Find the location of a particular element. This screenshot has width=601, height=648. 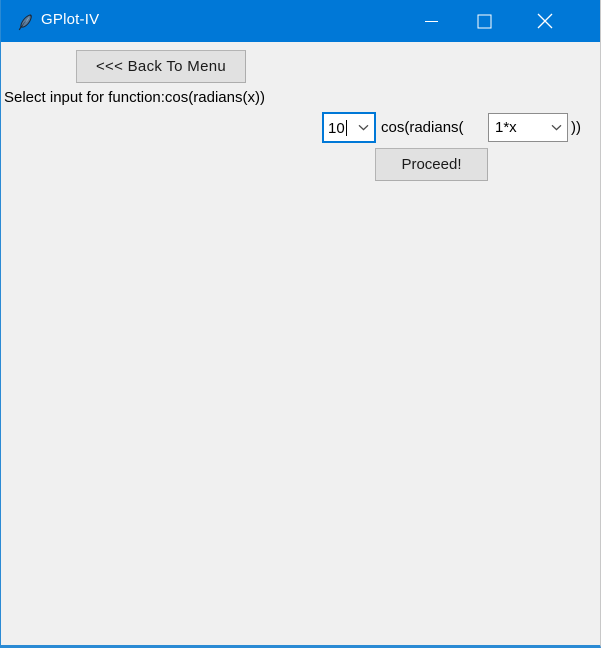

proceed-button: Proceed! is located at coordinates (431, 164).